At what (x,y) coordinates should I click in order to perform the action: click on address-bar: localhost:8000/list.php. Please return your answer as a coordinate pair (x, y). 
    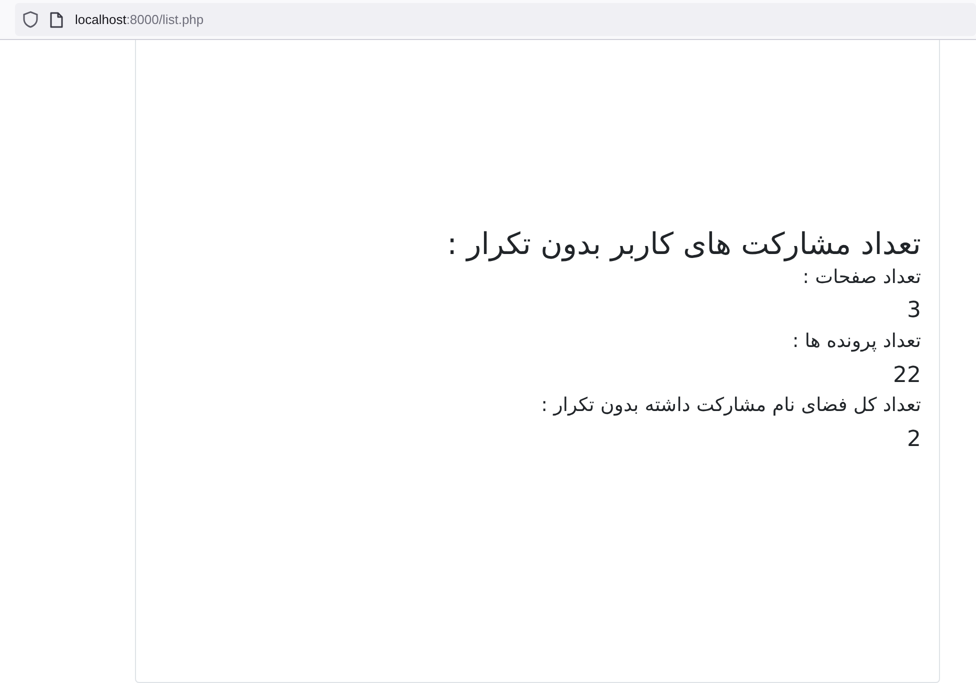
    Looking at the image, I should click on (495, 19).